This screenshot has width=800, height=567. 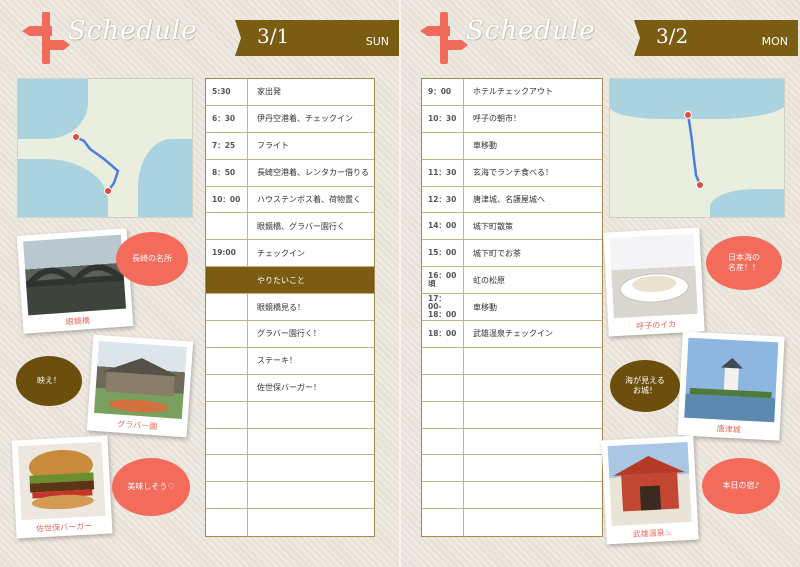 I want to click on schedule-event: 虹の松原, so click(x=489, y=280).